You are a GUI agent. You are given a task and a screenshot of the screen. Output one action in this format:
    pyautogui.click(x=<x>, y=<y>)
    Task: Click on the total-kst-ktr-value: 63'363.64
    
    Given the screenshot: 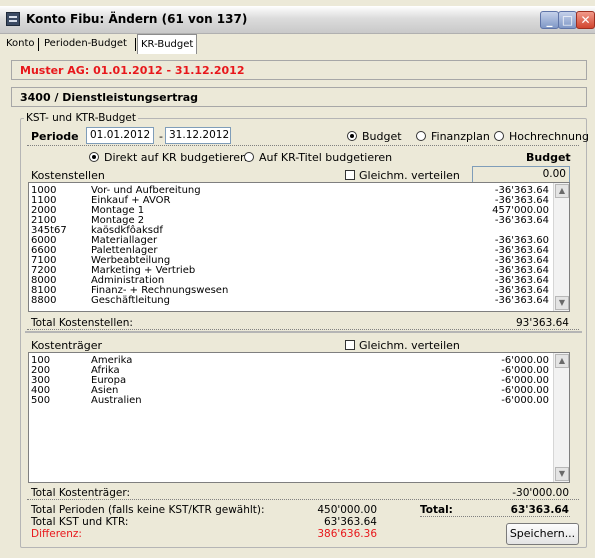 What is the action you would take?
    pyautogui.click(x=350, y=522)
    